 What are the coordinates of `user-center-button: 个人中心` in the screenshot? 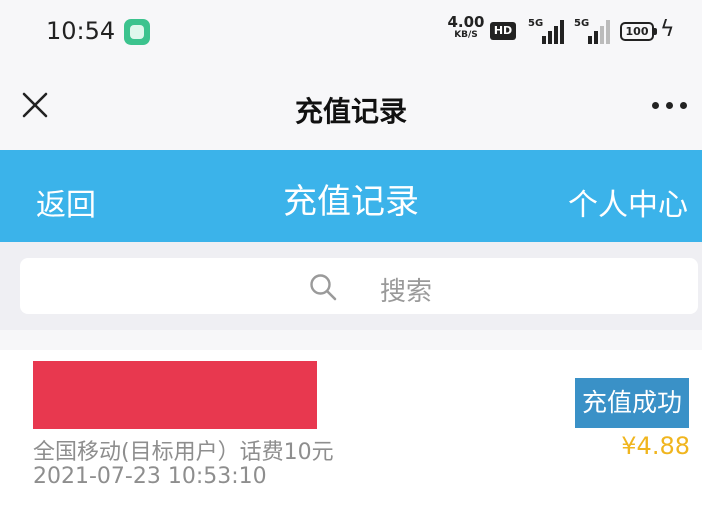 It's located at (628, 202).